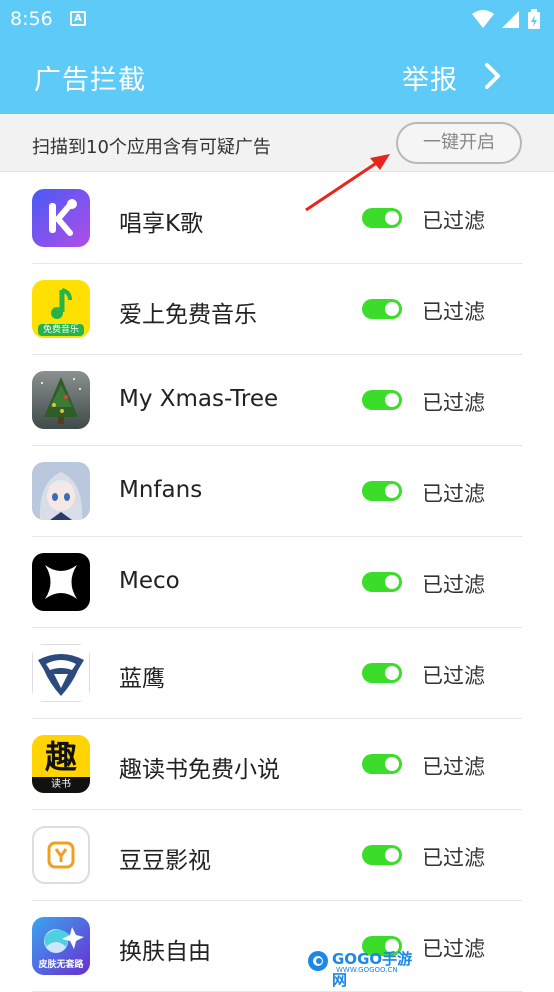 The height and width of the screenshot is (992, 554). Describe the element at coordinates (277, 855) in the screenshot. I see `list-item: 豆豆影视 已过滤` at that location.